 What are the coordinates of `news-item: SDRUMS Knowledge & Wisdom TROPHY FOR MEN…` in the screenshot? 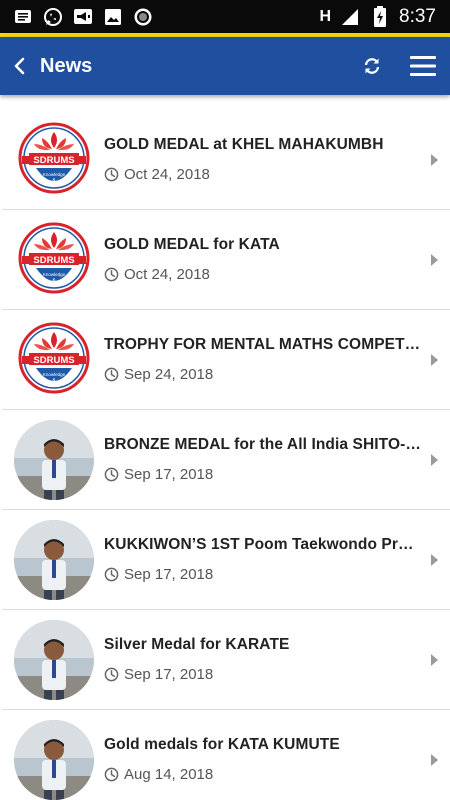 It's located at (226, 360).